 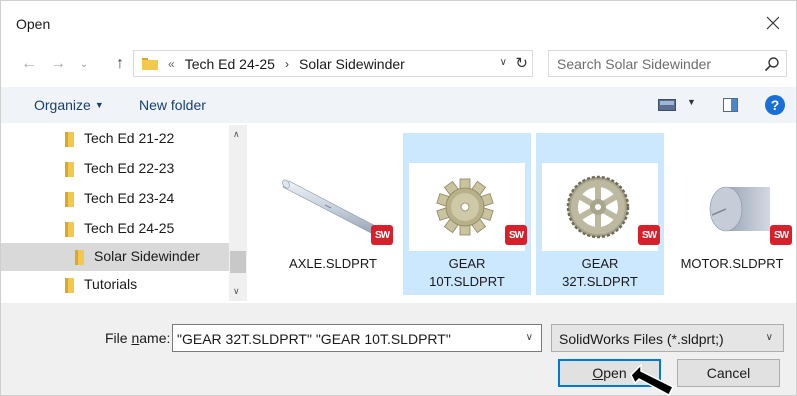 I want to click on address-dropdown-icon: ∨, so click(x=503, y=62).